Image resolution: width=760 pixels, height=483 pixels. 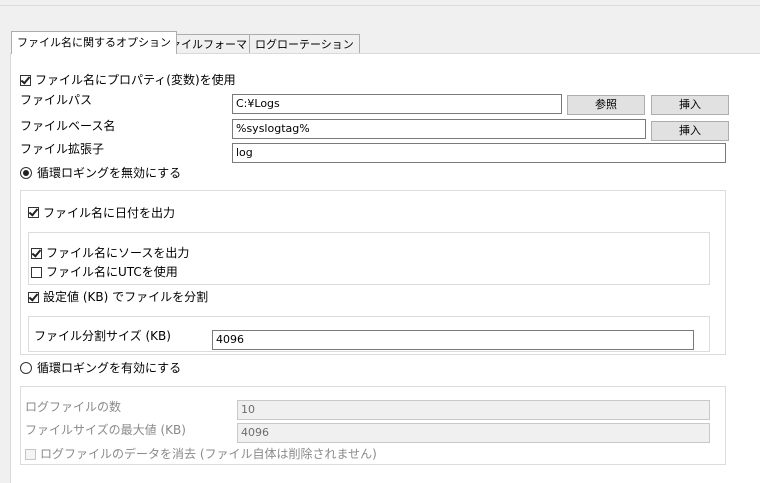 I want to click on file-path-label: ファイルパス, so click(x=56, y=100).